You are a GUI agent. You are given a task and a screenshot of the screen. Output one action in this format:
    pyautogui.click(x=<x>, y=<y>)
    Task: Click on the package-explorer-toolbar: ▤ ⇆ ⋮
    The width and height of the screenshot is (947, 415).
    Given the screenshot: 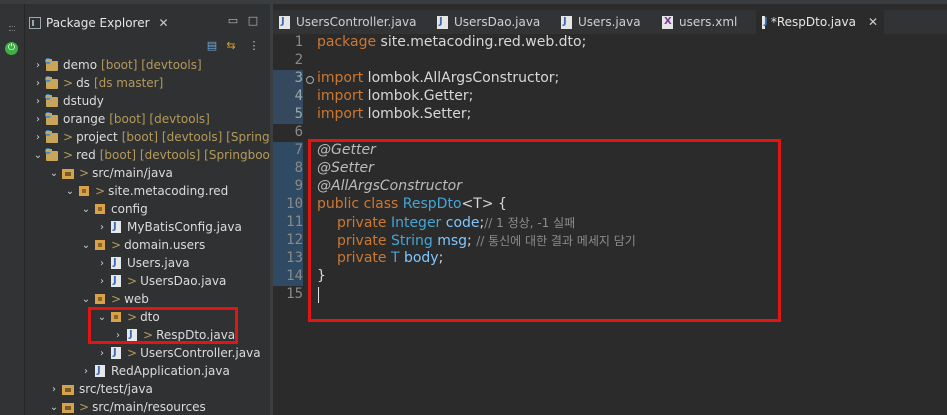 What is the action you would take?
    pyautogui.click(x=147, y=47)
    